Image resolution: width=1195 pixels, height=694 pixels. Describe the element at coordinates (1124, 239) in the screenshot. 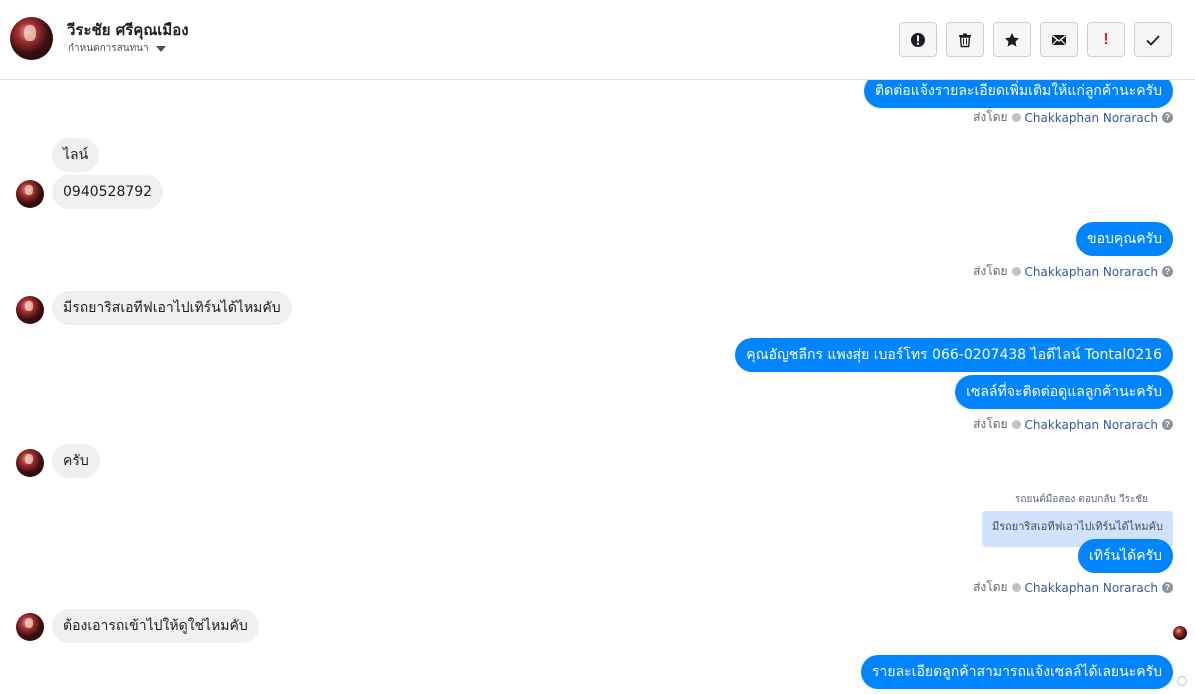

I see `outgoing-message: ขอบคุณครับ` at that location.